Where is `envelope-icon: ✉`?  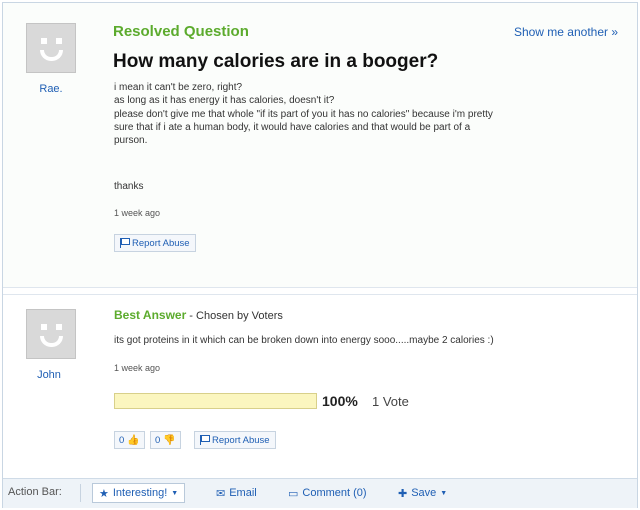 envelope-icon: ✉ is located at coordinates (221, 493).